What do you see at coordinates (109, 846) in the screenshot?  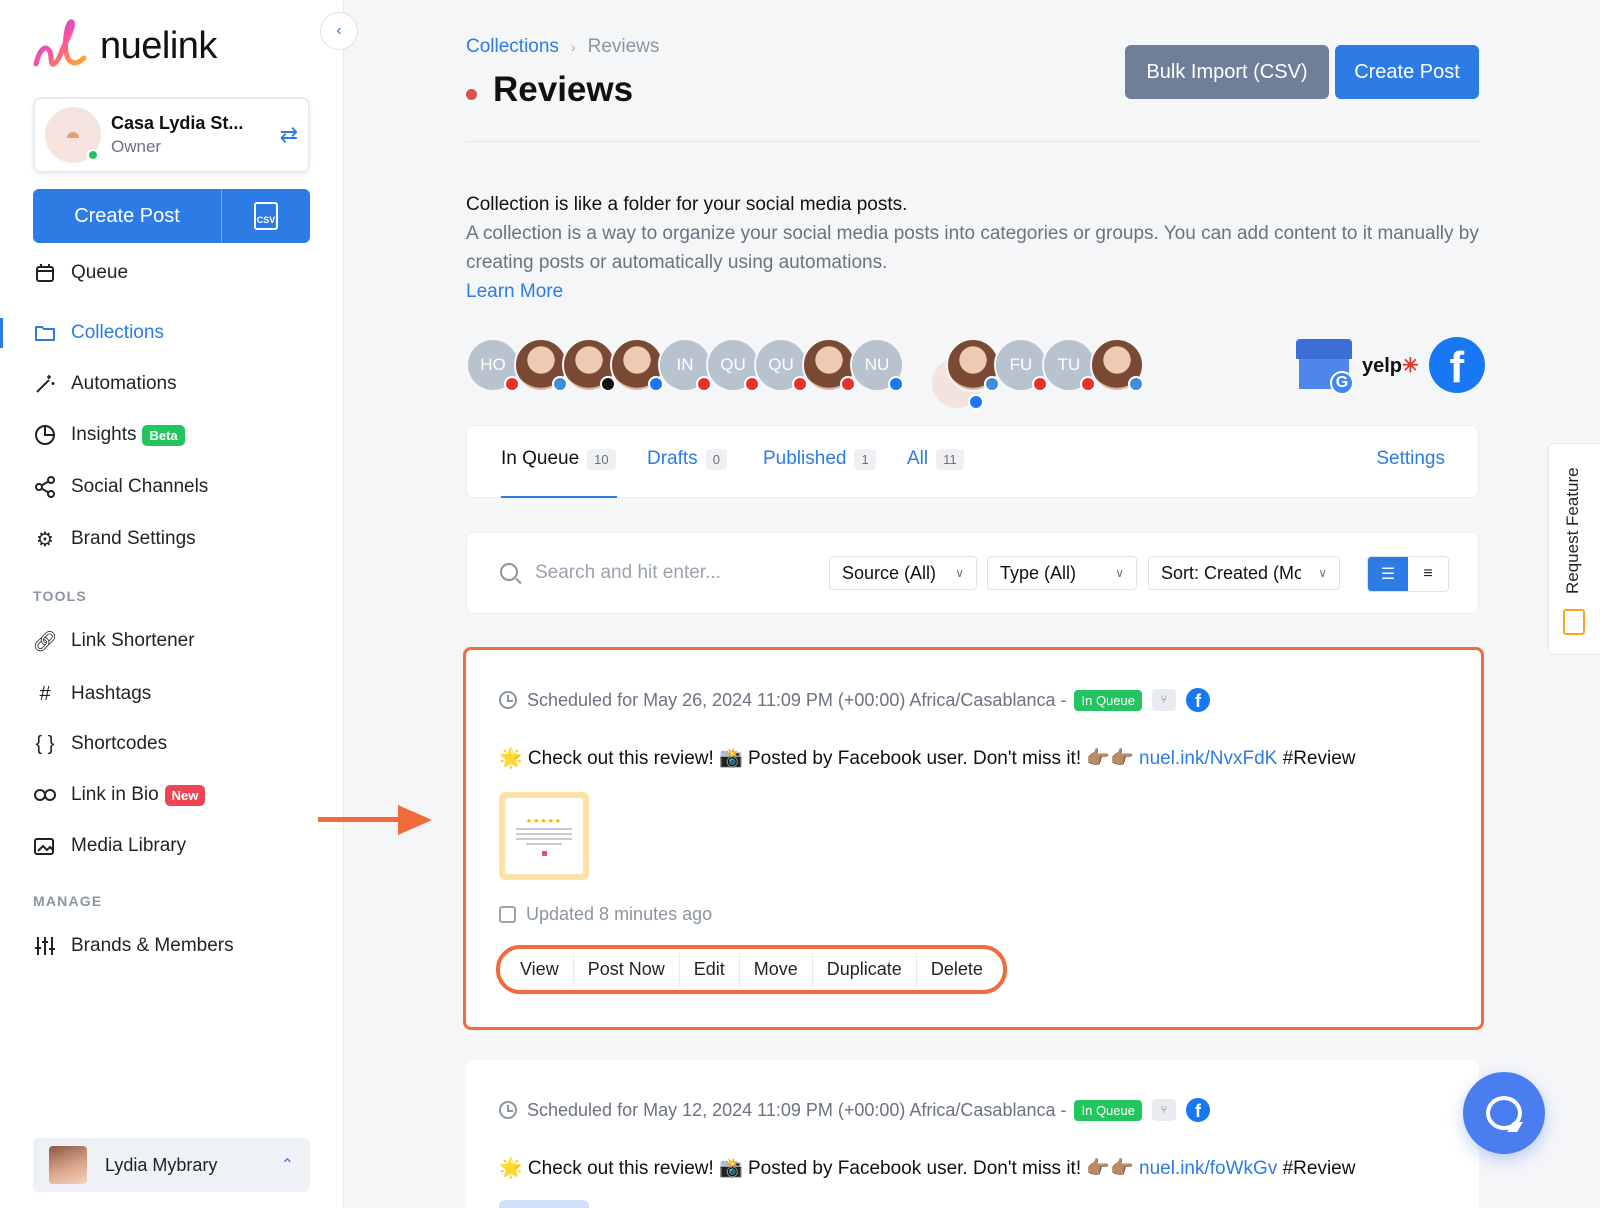 I see `sidebar-item-media-library: Media Library` at bounding box center [109, 846].